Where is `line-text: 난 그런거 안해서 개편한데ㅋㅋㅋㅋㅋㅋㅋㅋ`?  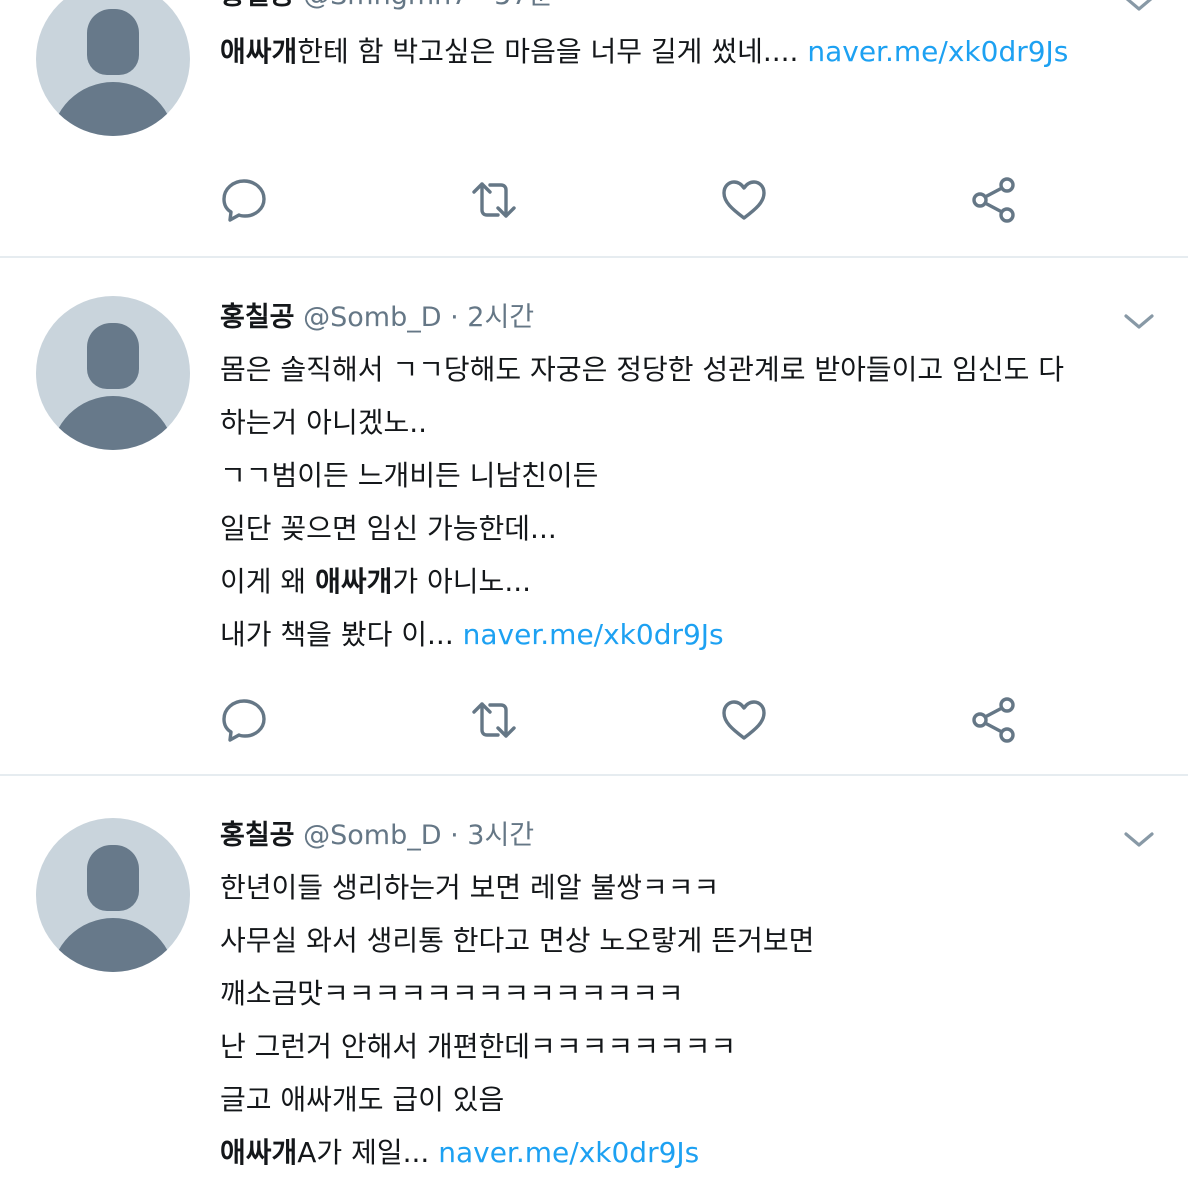 line-text: 난 그런거 안해서 개편한데ㅋㅋㅋㅋㅋㅋㅋㅋ is located at coordinates (478, 1046).